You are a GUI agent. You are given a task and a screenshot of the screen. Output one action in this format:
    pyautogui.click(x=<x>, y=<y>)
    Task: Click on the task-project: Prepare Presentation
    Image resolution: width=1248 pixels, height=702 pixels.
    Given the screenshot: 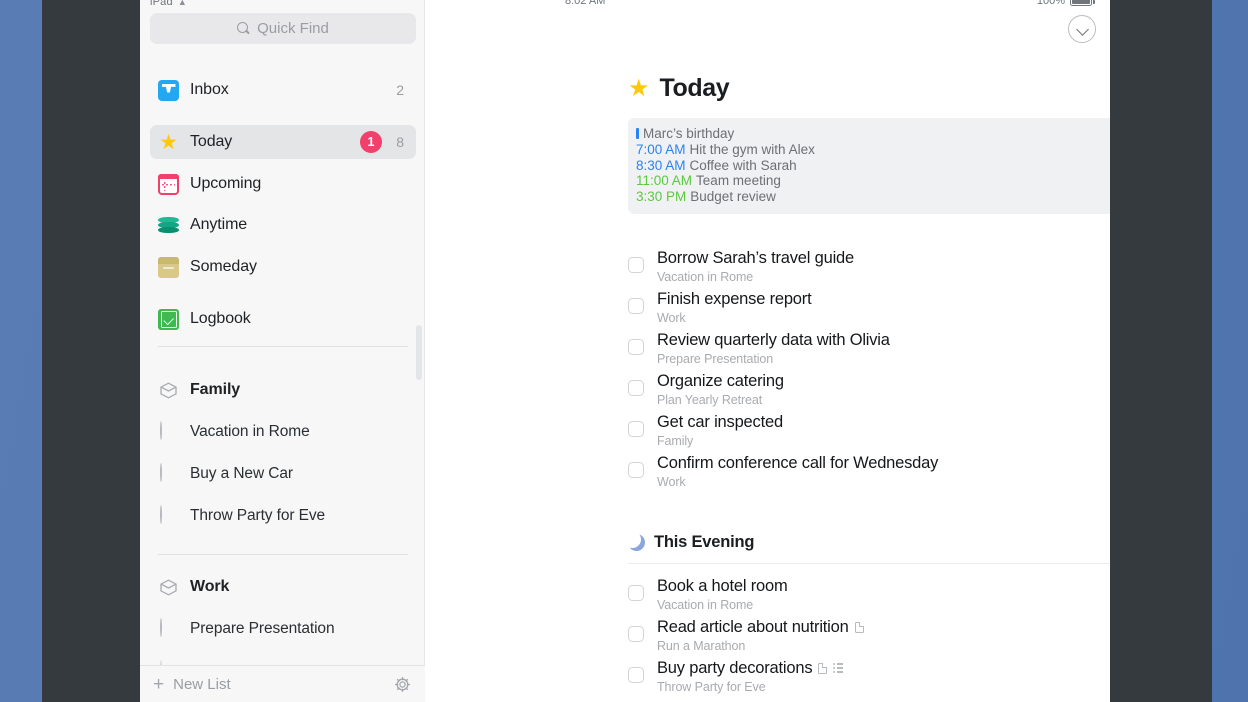 What is the action you would take?
    pyautogui.click(x=715, y=359)
    